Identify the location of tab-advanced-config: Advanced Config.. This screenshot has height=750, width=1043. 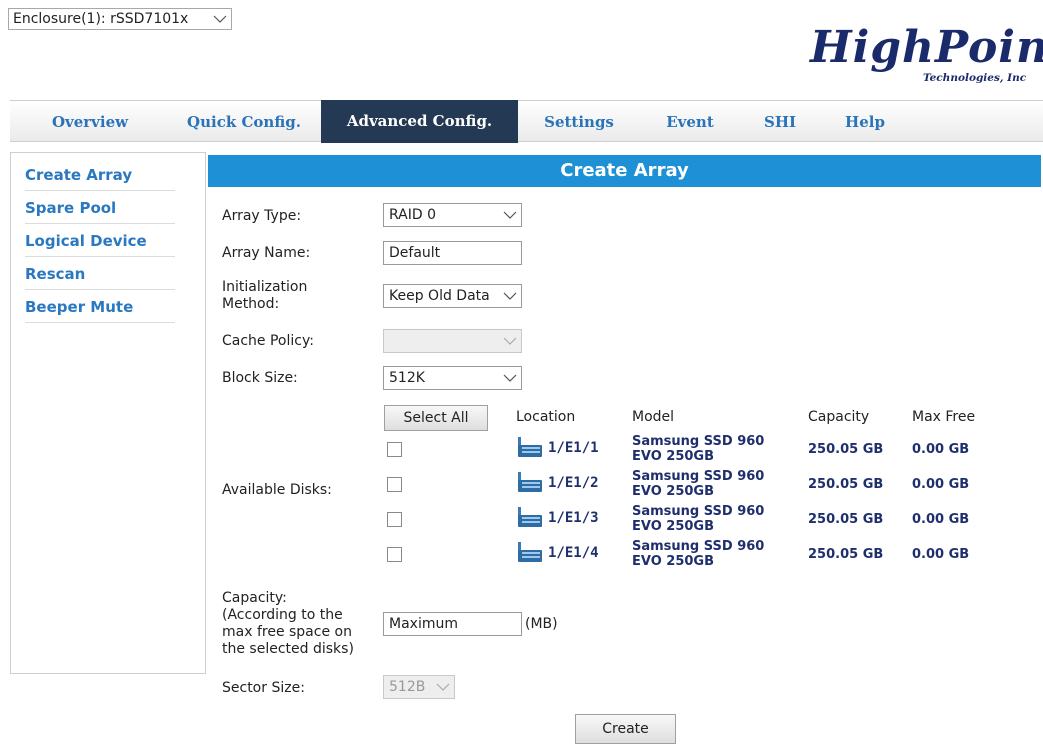
(419, 121).